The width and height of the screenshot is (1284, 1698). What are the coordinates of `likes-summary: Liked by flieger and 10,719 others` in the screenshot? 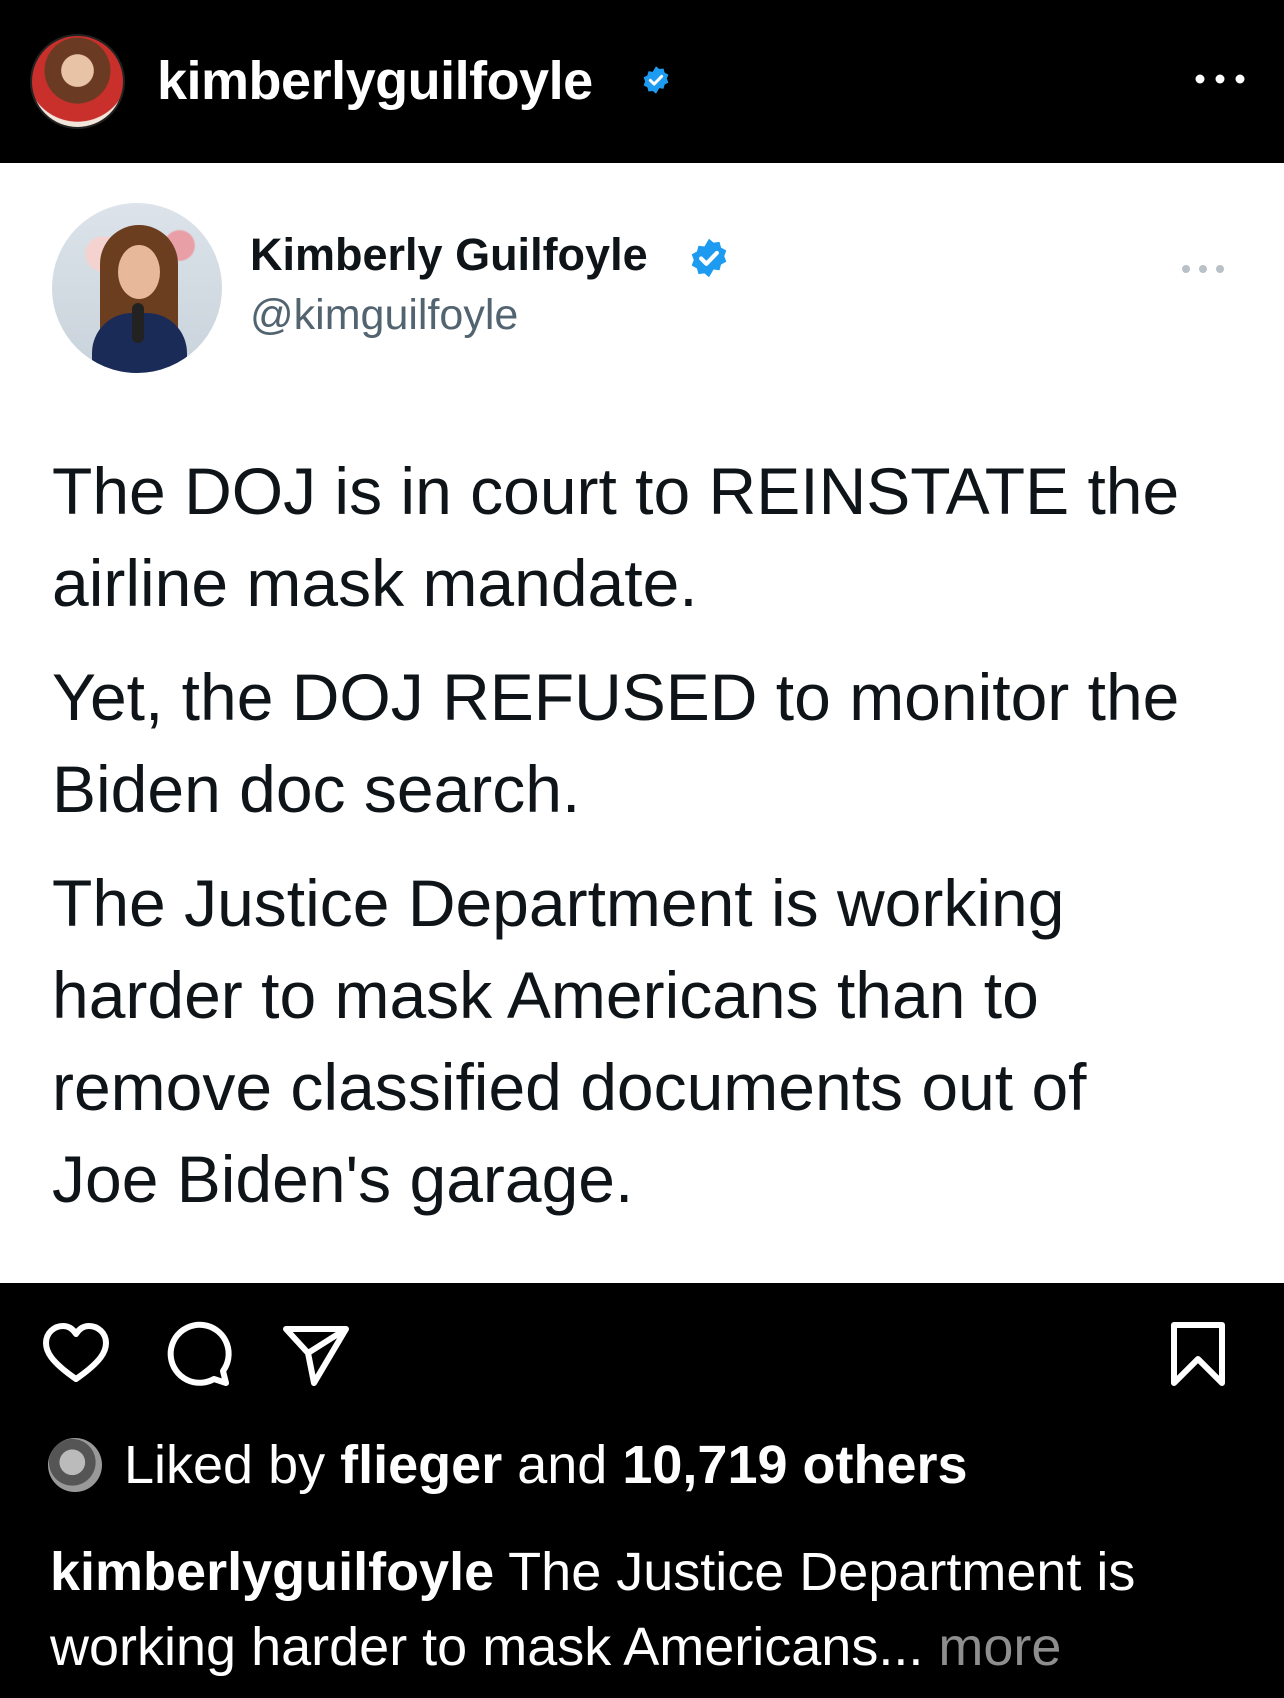 It's located at (508, 1465).